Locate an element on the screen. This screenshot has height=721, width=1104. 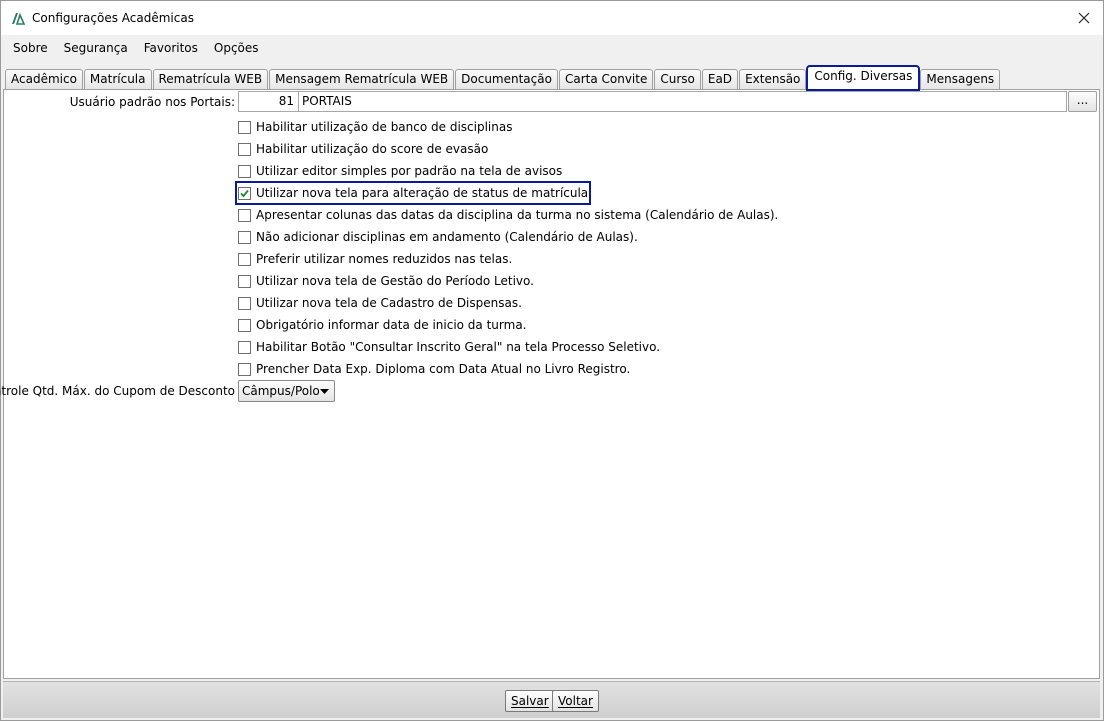
tab-extensao: Extensão is located at coordinates (773, 79).